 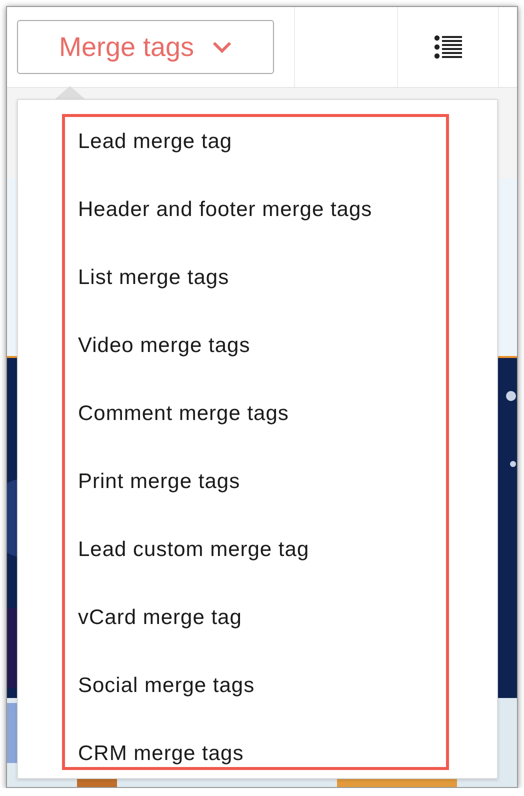 I want to click on menu-item: Lead merge tag, so click(x=225, y=165).